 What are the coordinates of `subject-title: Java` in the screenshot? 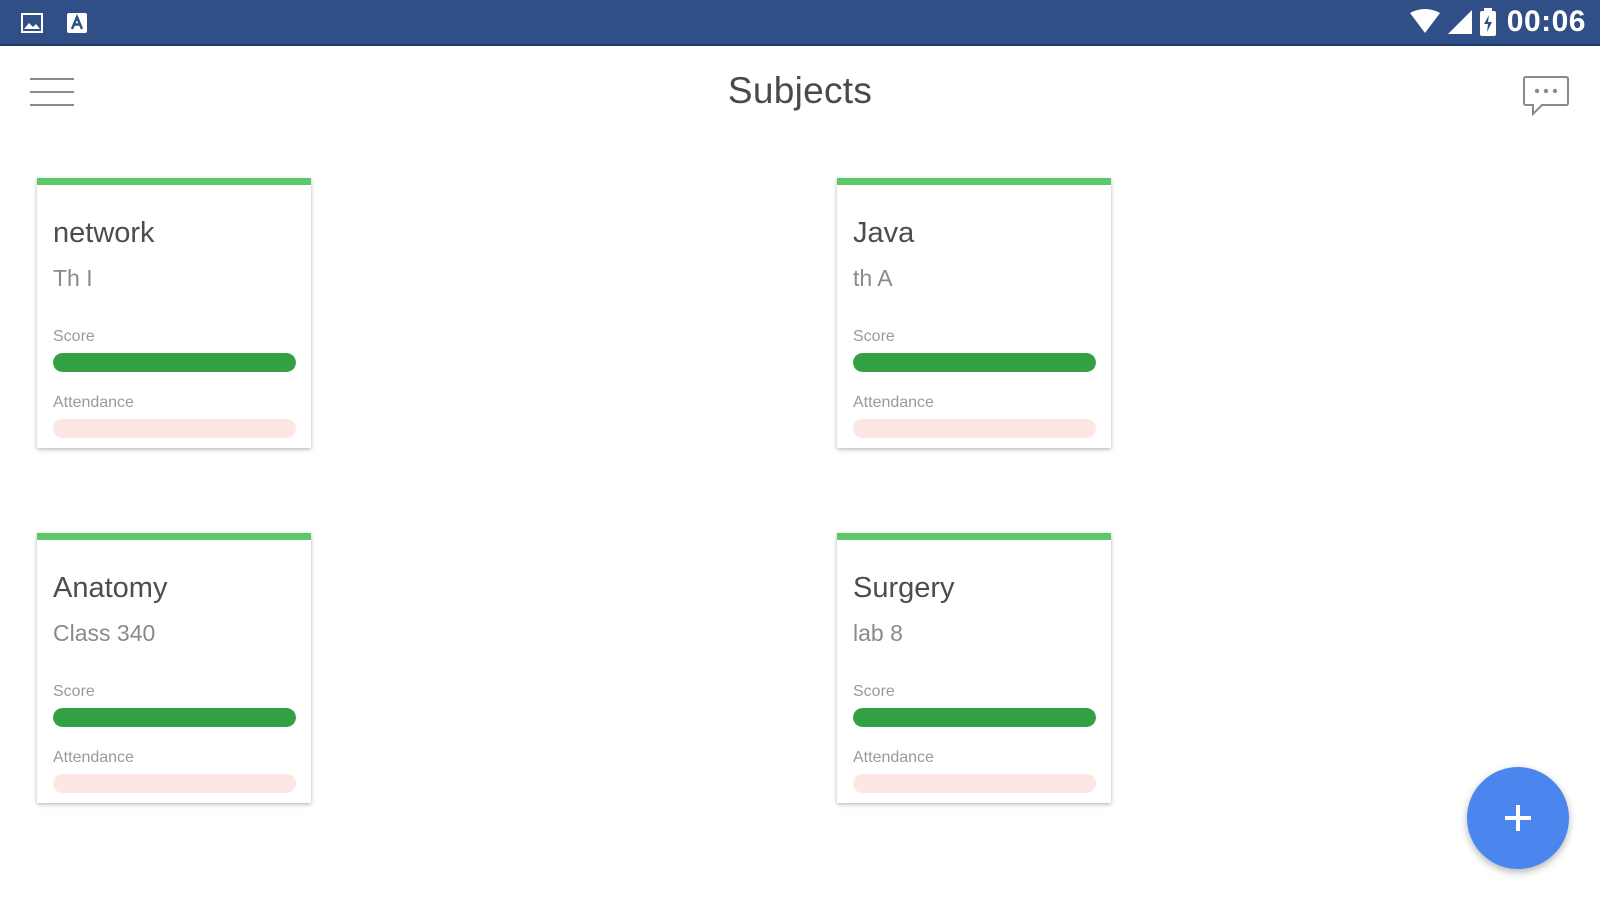 It's located at (884, 233).